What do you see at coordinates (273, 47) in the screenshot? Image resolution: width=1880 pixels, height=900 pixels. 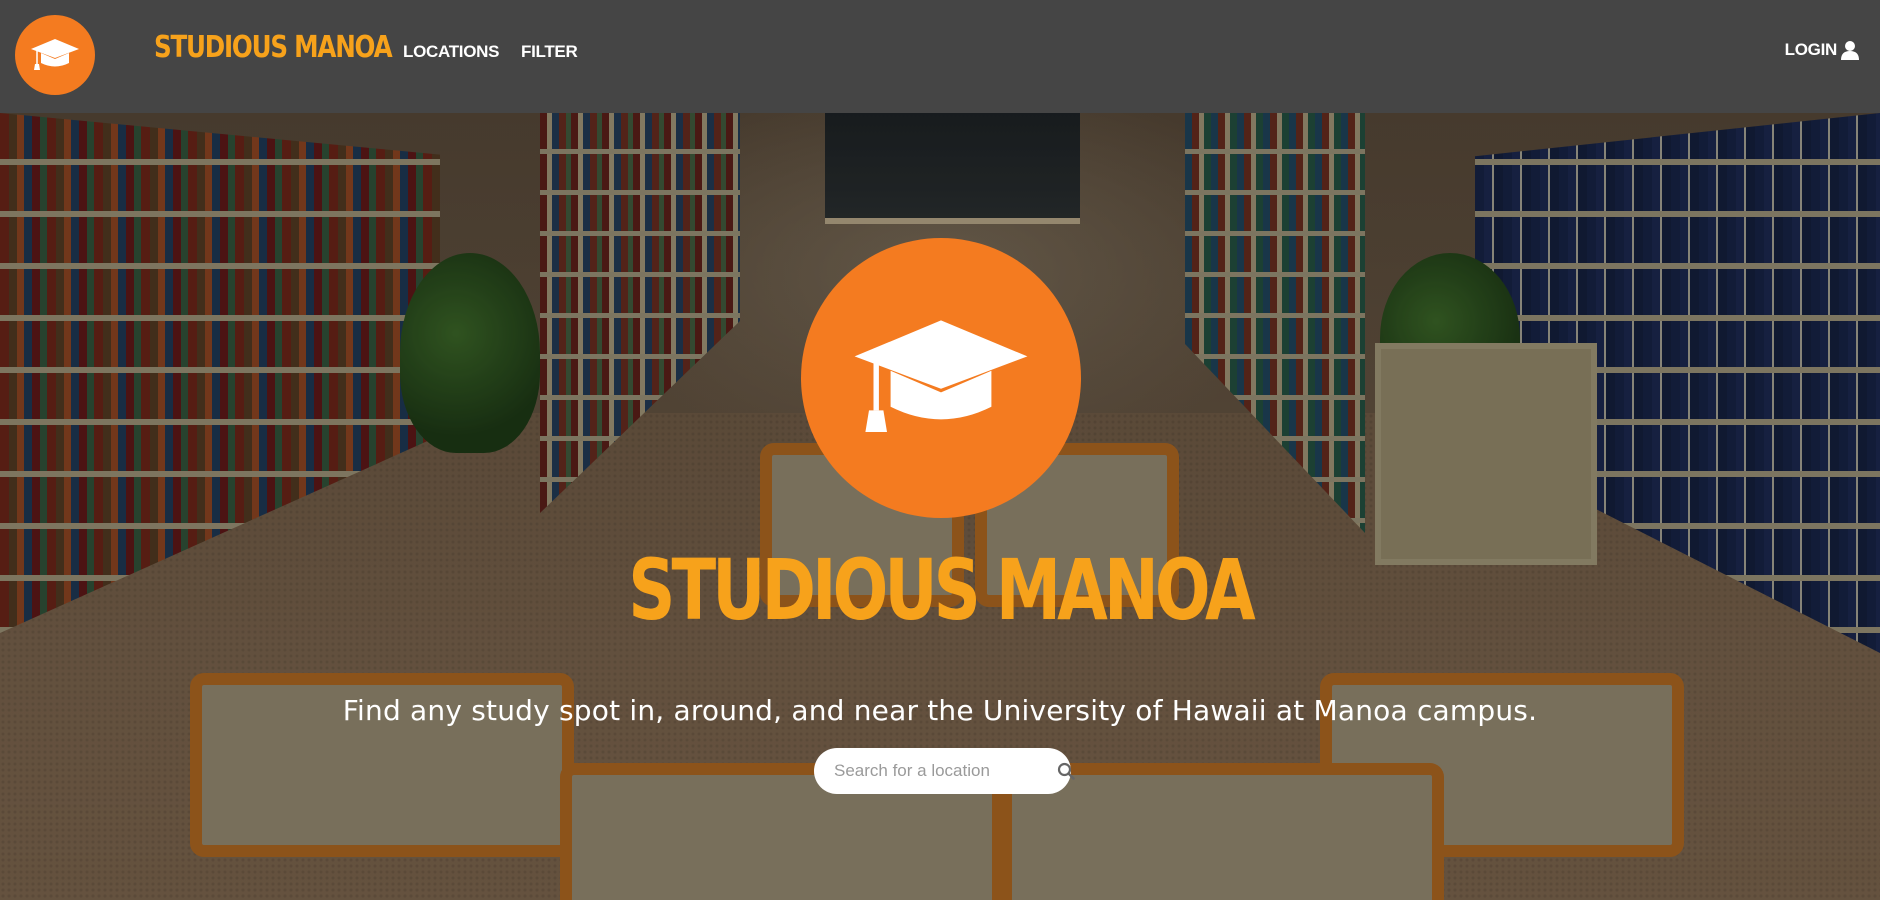 I see `brand-name: STUDIOUS MANOA` at bounding box center [273, 47].